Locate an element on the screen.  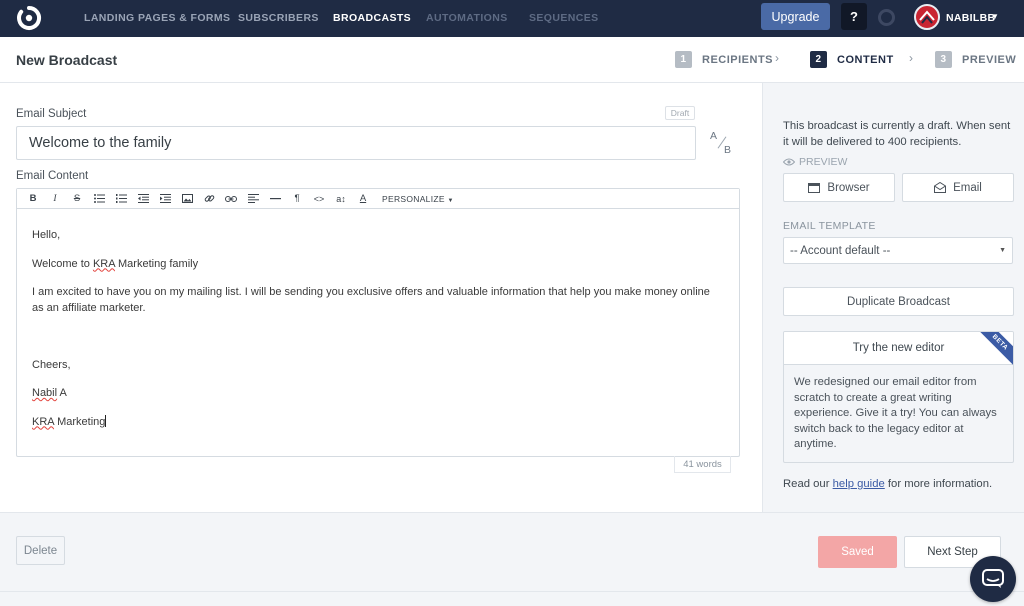
body-text: Marketing family is located at coordinates (156, 263).